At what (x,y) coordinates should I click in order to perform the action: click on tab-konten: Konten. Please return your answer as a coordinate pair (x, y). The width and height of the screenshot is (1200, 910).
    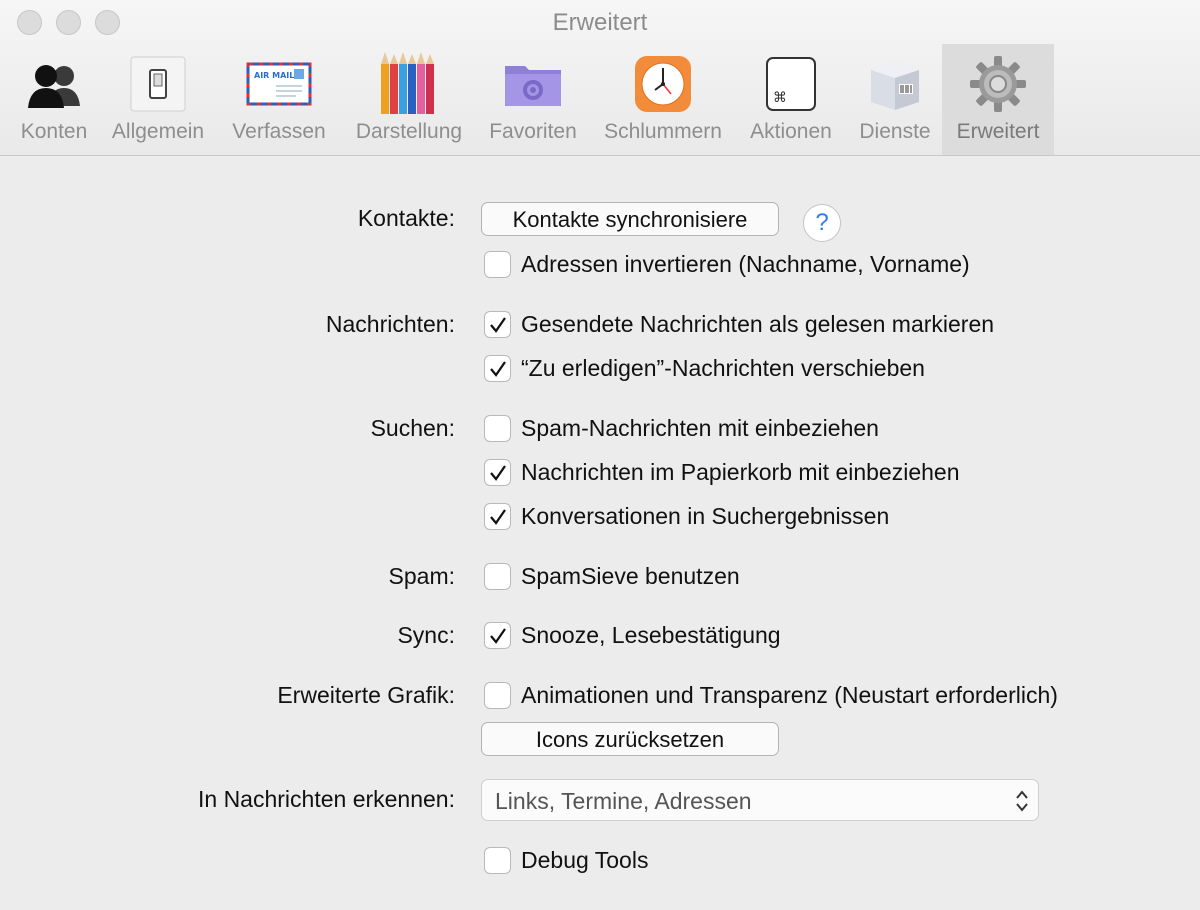
    Looking at the image, I should click on (54, 99).